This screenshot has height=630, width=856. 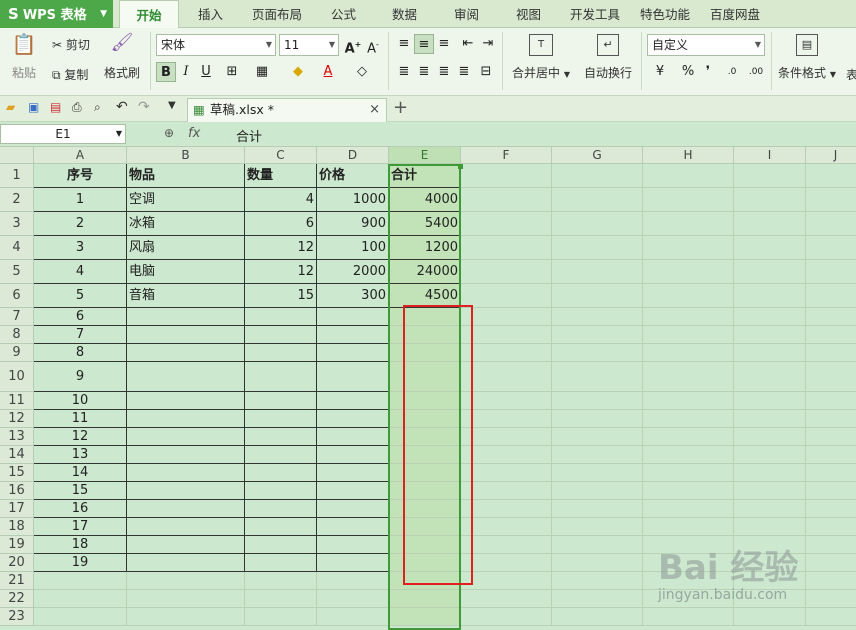 I want to click on cell: 物品, so click(x=186, y=176).